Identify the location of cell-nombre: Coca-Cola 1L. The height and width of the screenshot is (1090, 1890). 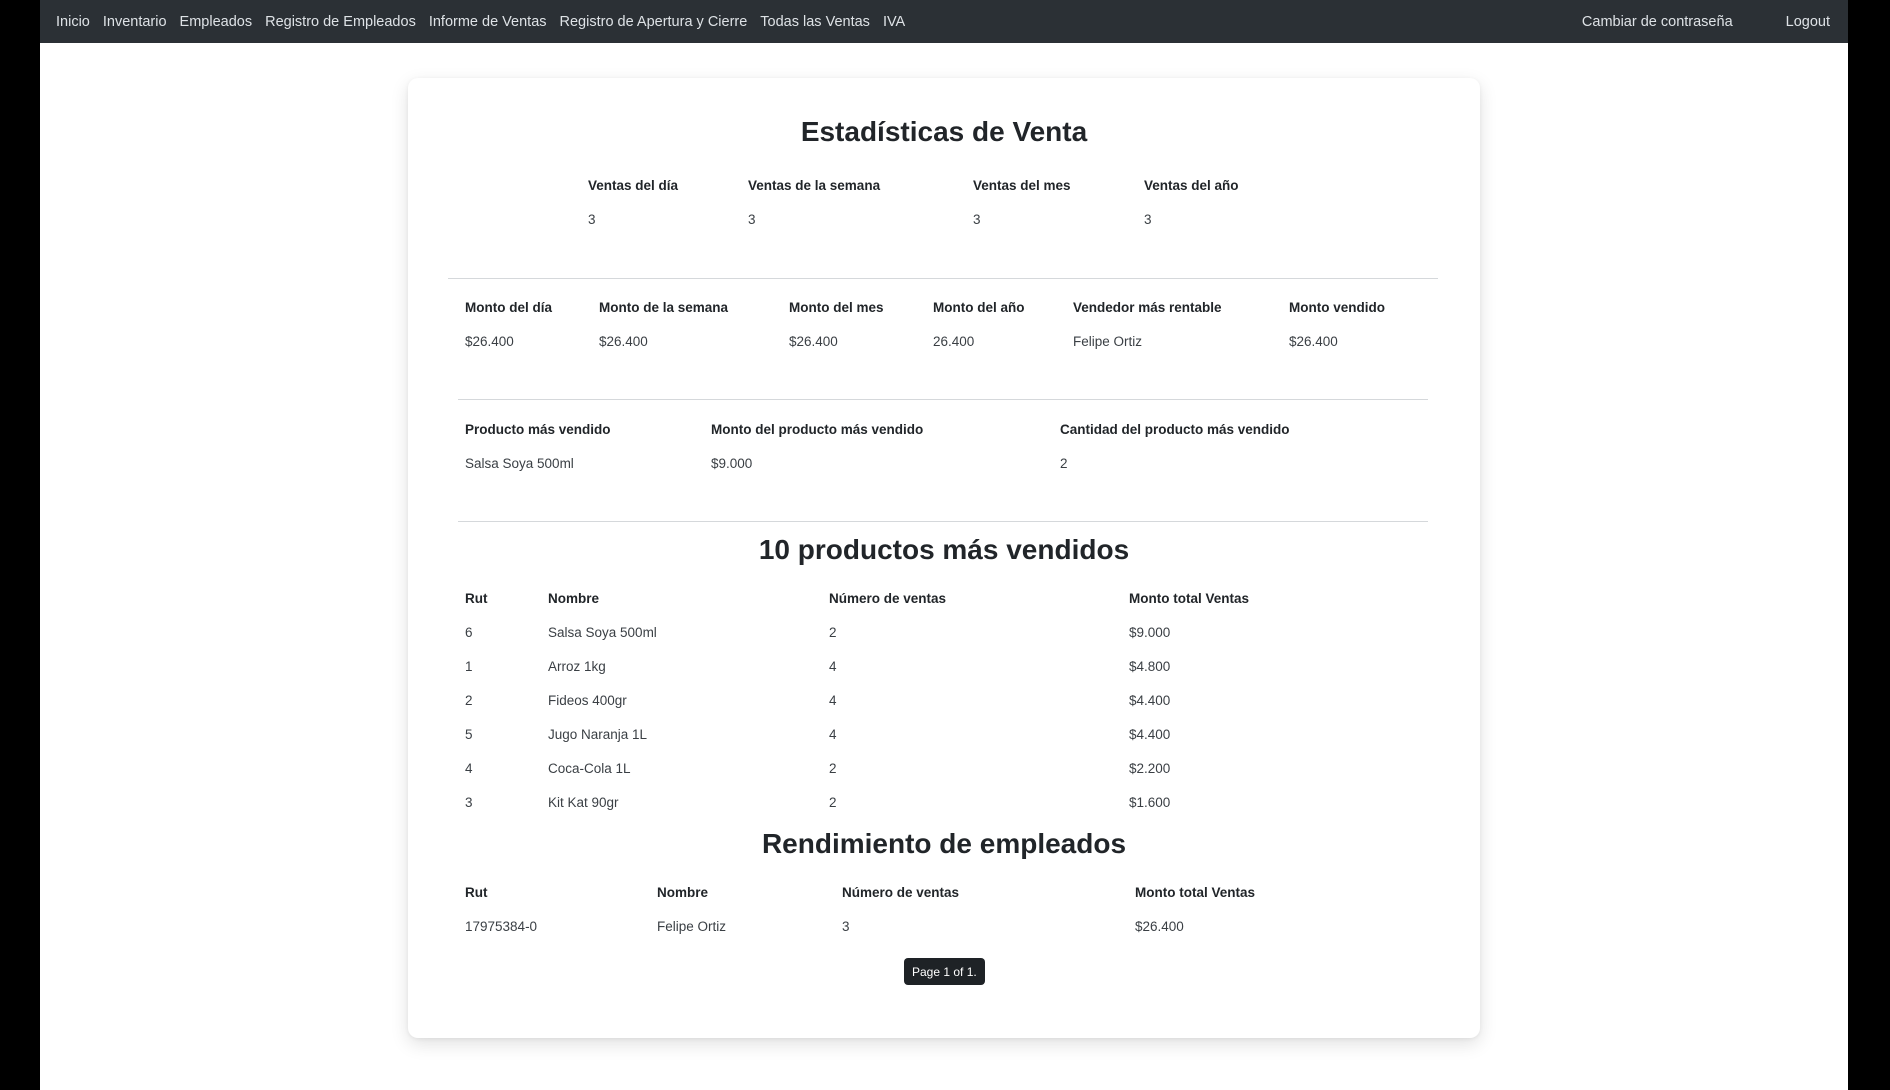
(589, 768).